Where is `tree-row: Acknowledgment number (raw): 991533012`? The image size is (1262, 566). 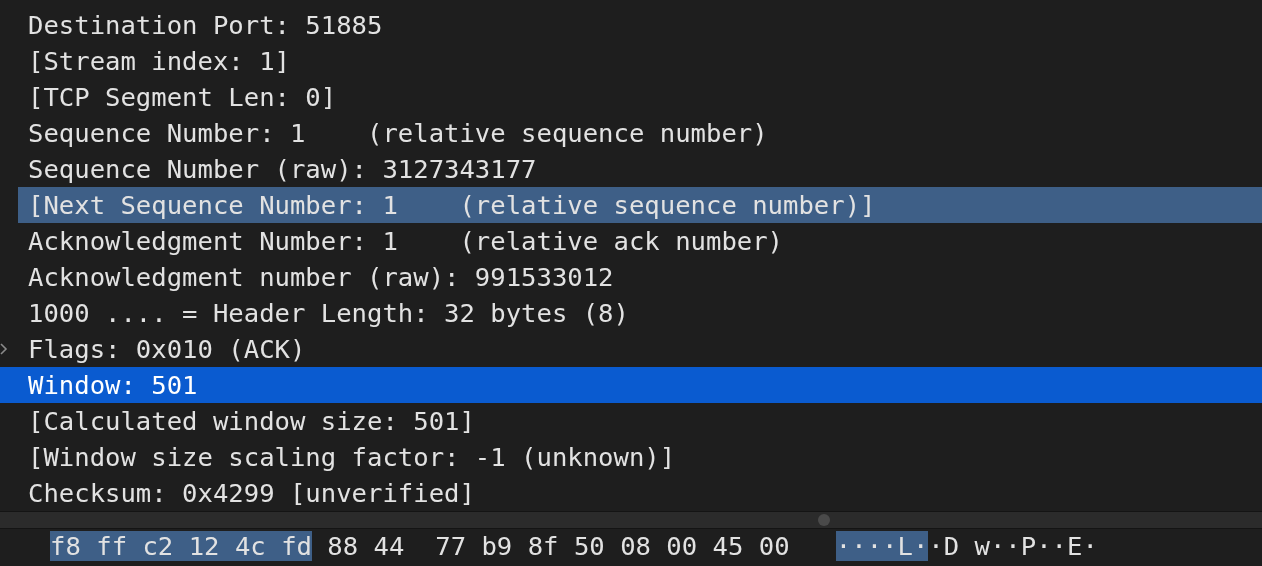 tree-row: Acknowledgment number (raw): 991533012 is located at coordinates (631, 277).